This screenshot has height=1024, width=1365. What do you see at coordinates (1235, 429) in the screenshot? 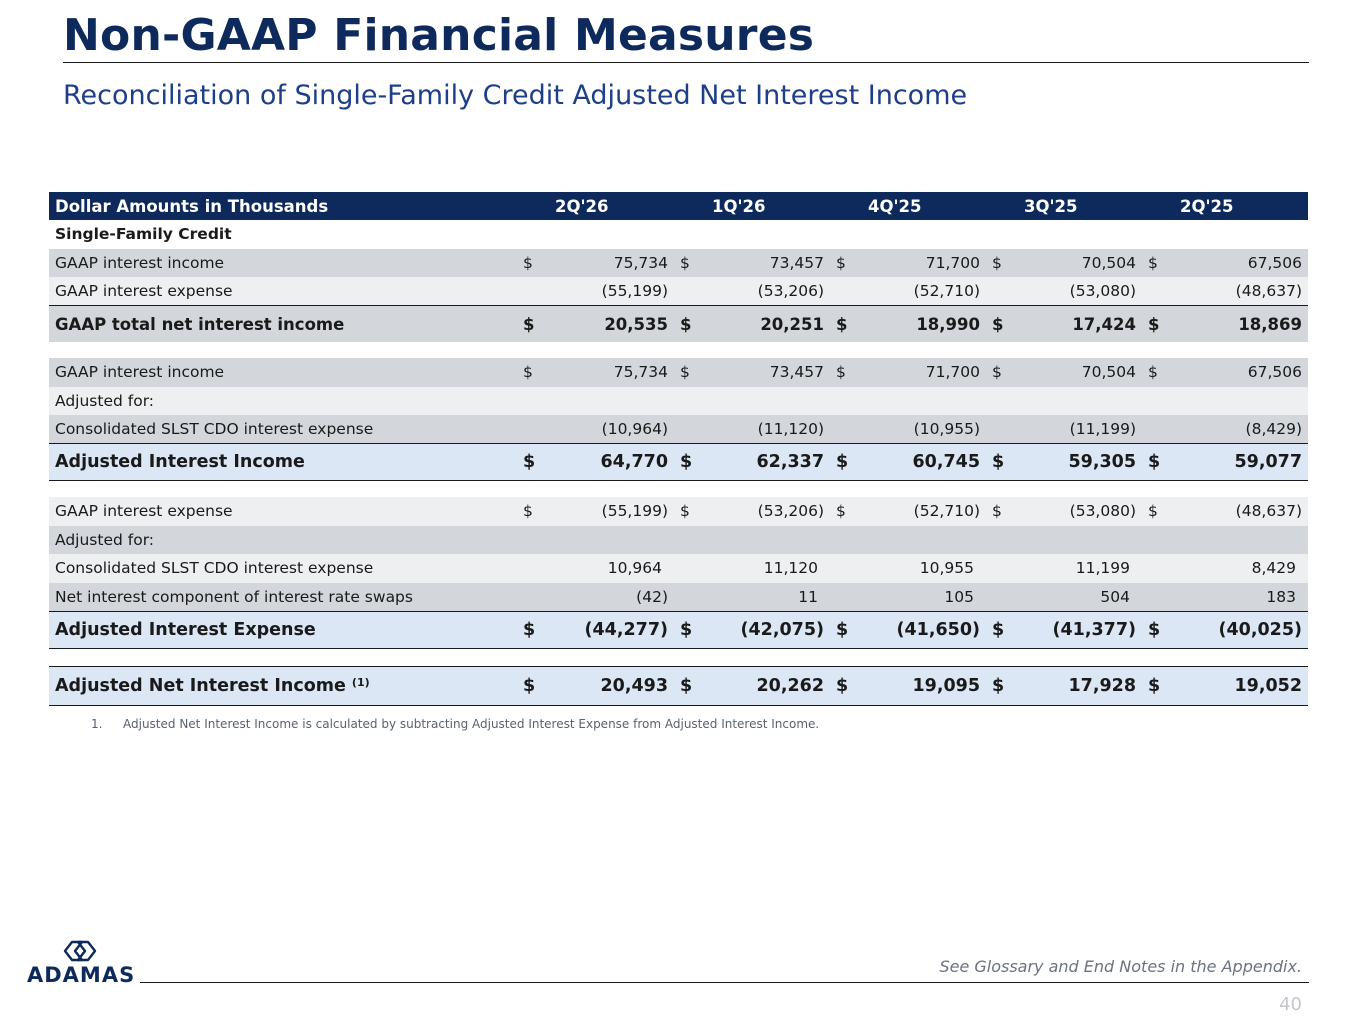
I see `cell-value: (8,429)` at bounding box center [1235, 429].